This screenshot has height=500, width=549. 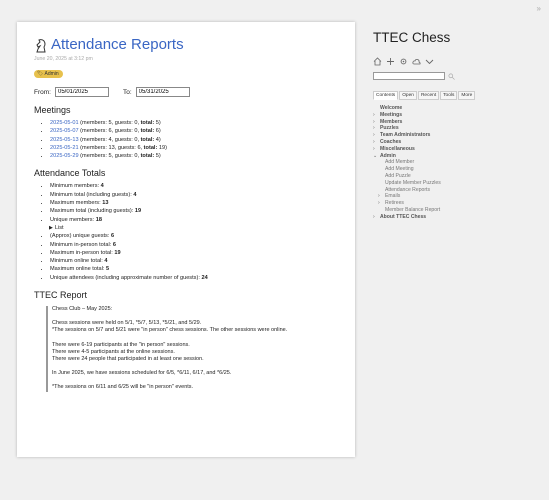 What do you see at coordinates (157, 123) in the screenshot?
I see `total-value: 5` at bounding box center [157, 123].